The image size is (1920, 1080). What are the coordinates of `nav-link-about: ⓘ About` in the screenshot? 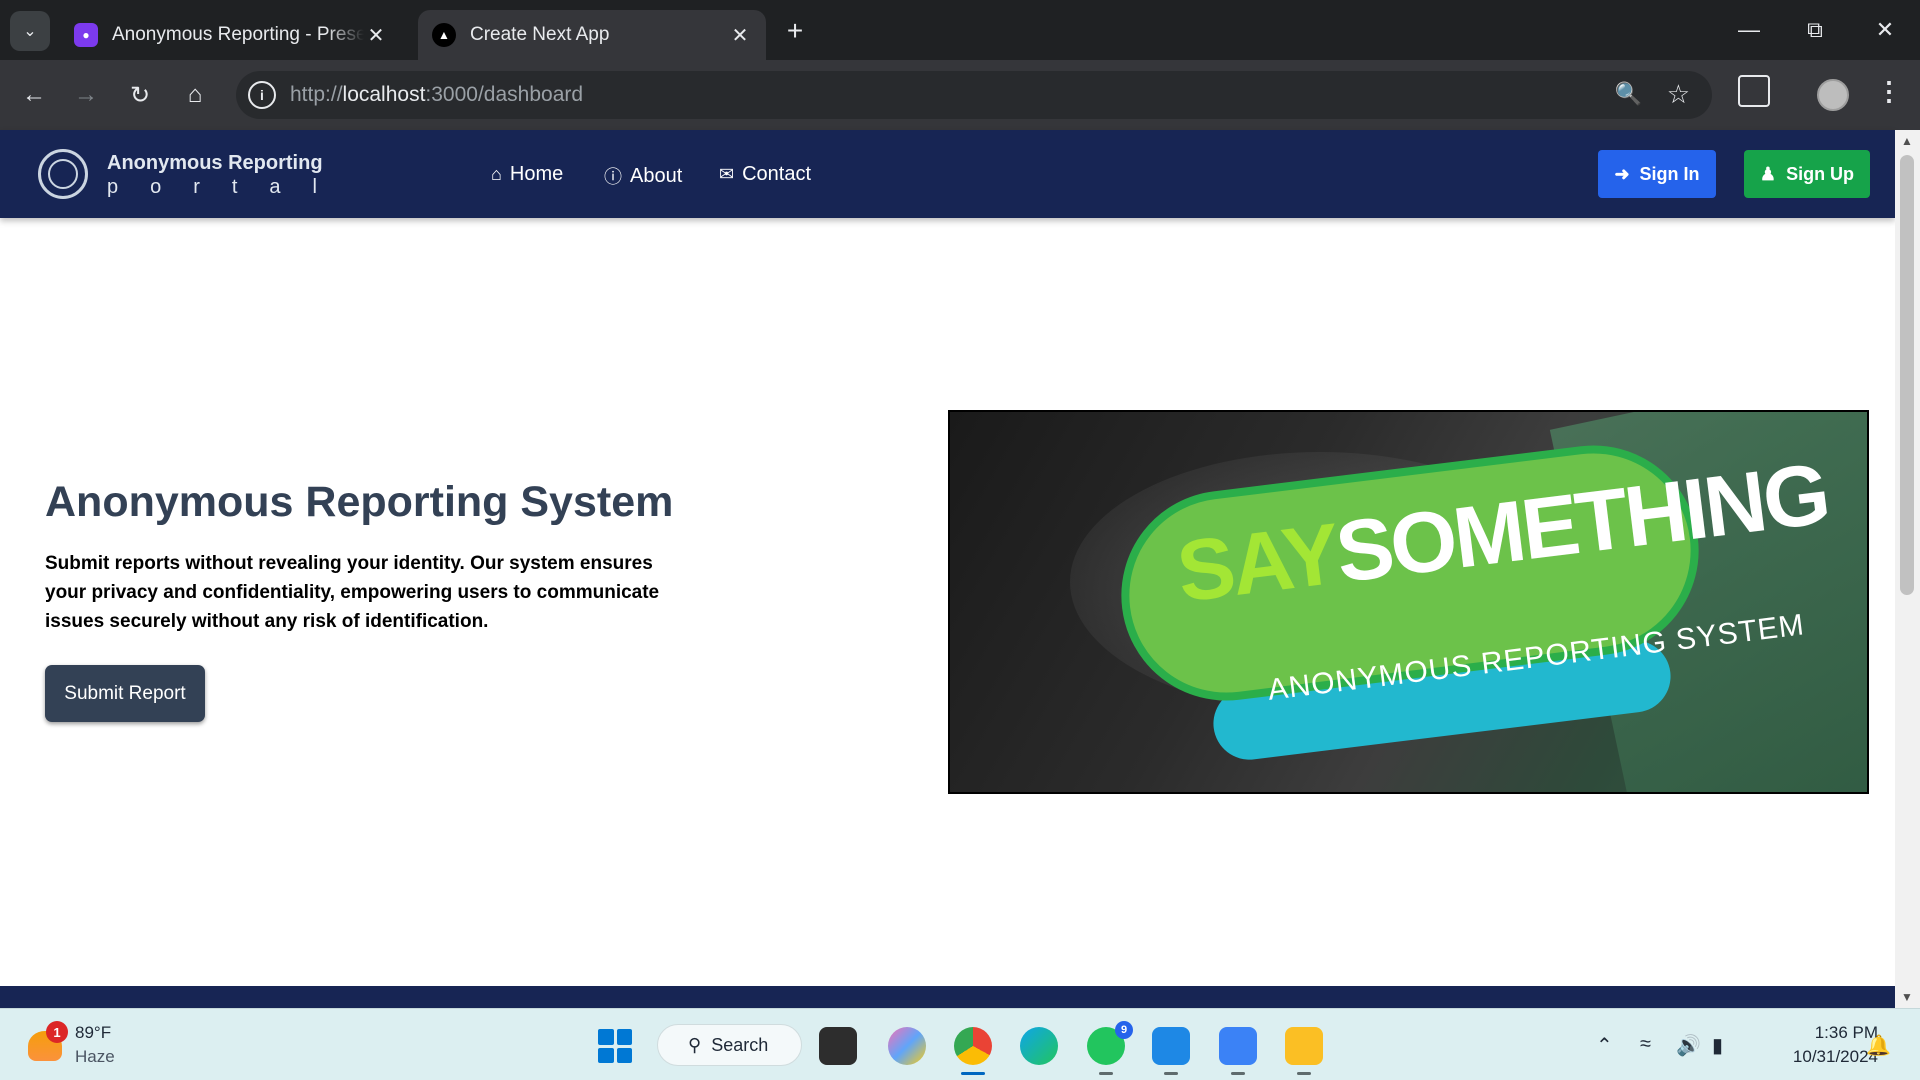 It's located at (643, 176).